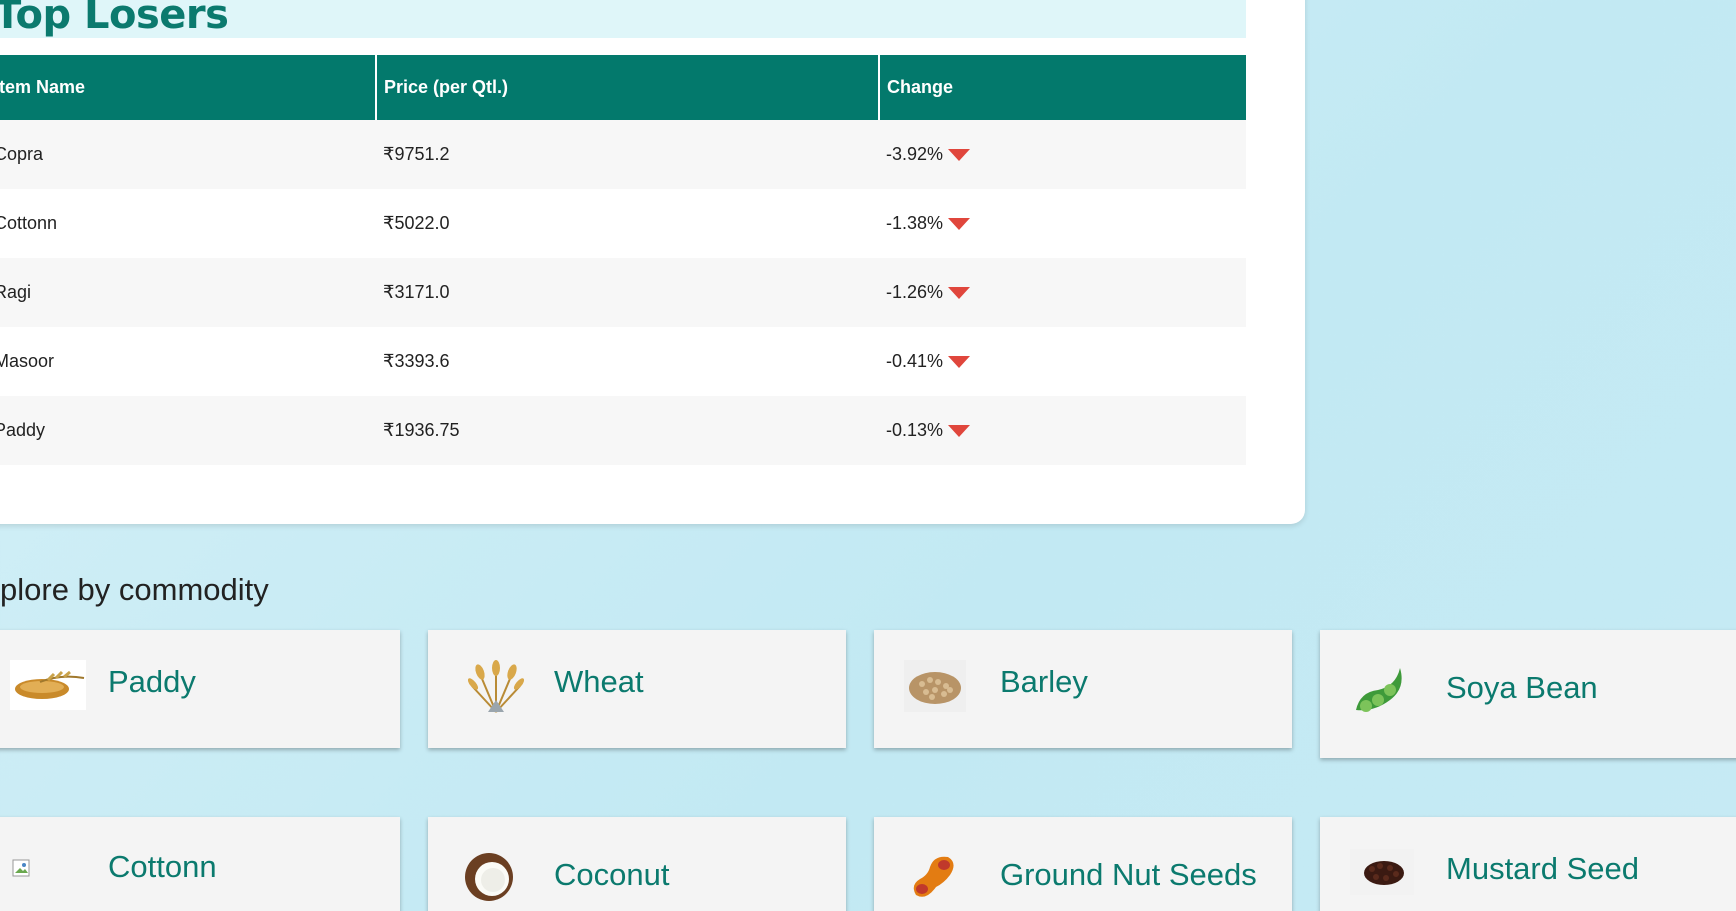 This screenshot has width=1736, height=911. Describe the element at coordinates (915, 292) in the screenshot. I see `change-value: -1.26%` at that location.